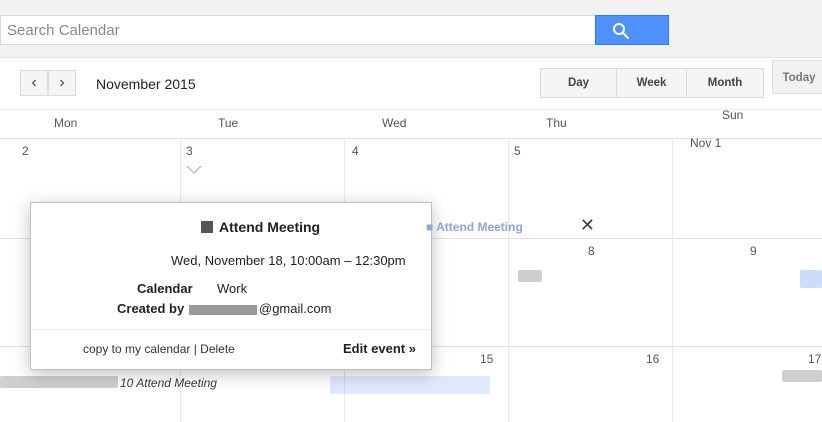 This screenshot has height=422, width=822. What do you see at coordinates (632, 30) in the screenshot?
I see `search-button` at bounding box center [632, 30].